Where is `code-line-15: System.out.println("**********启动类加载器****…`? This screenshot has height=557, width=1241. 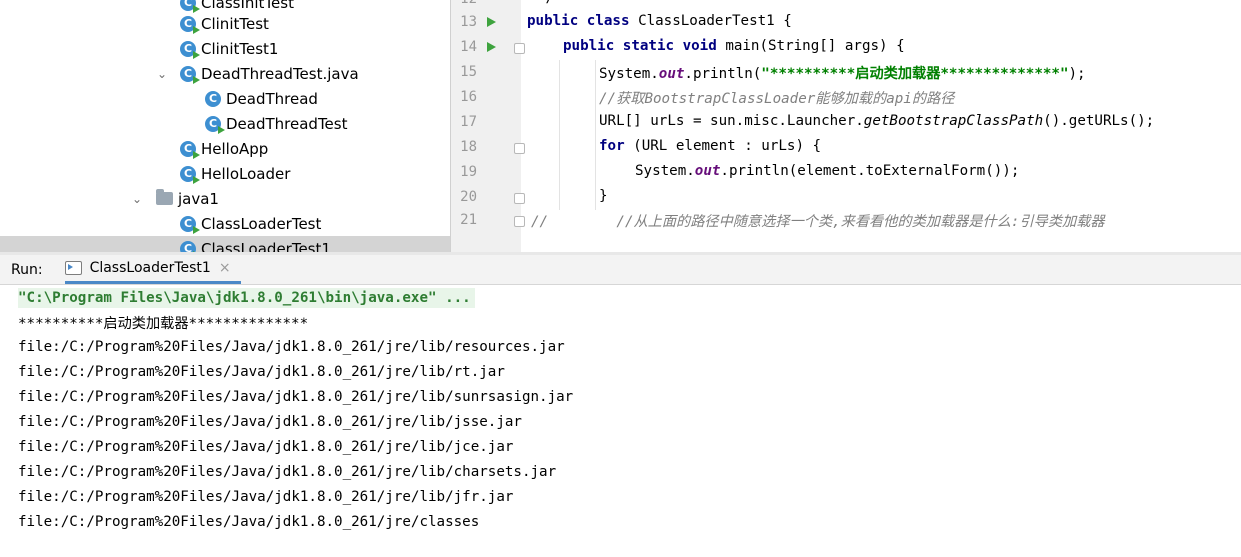
code-line-15: System.out.println("**********启动类加载器****… is located at coordinates (842, 74).